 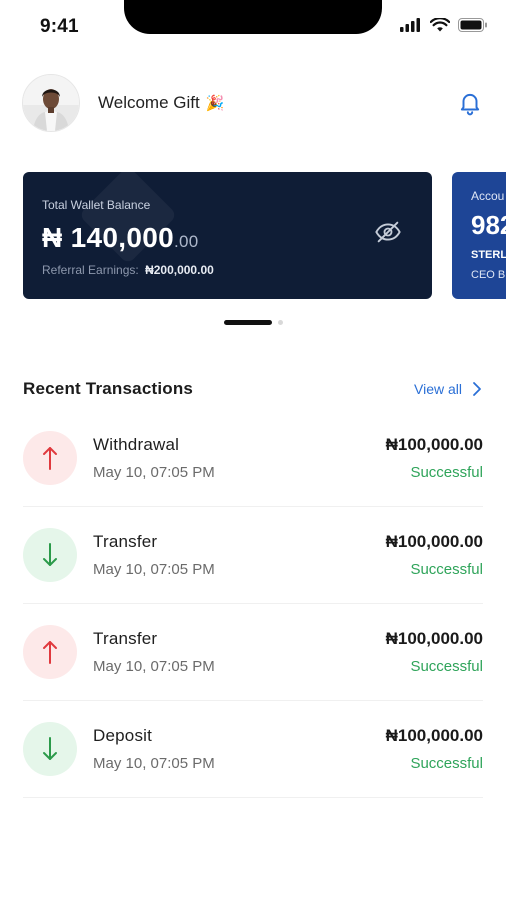 I want to click on account-name: CEO B, so click(x=488, y=275).